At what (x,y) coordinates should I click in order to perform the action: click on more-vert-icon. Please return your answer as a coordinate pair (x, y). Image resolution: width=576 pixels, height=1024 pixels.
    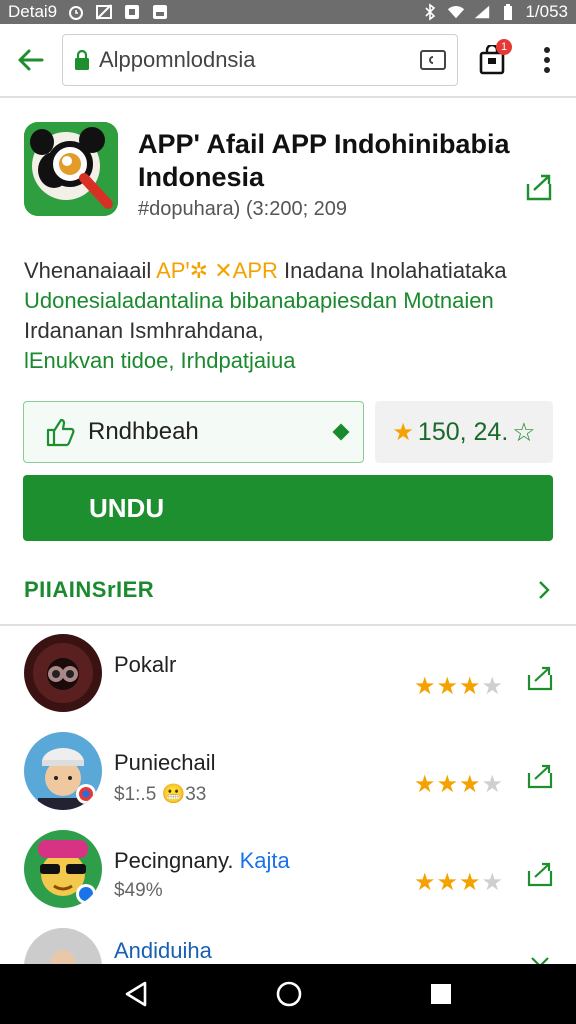
    Looking at the image, I should click on (547, 60).